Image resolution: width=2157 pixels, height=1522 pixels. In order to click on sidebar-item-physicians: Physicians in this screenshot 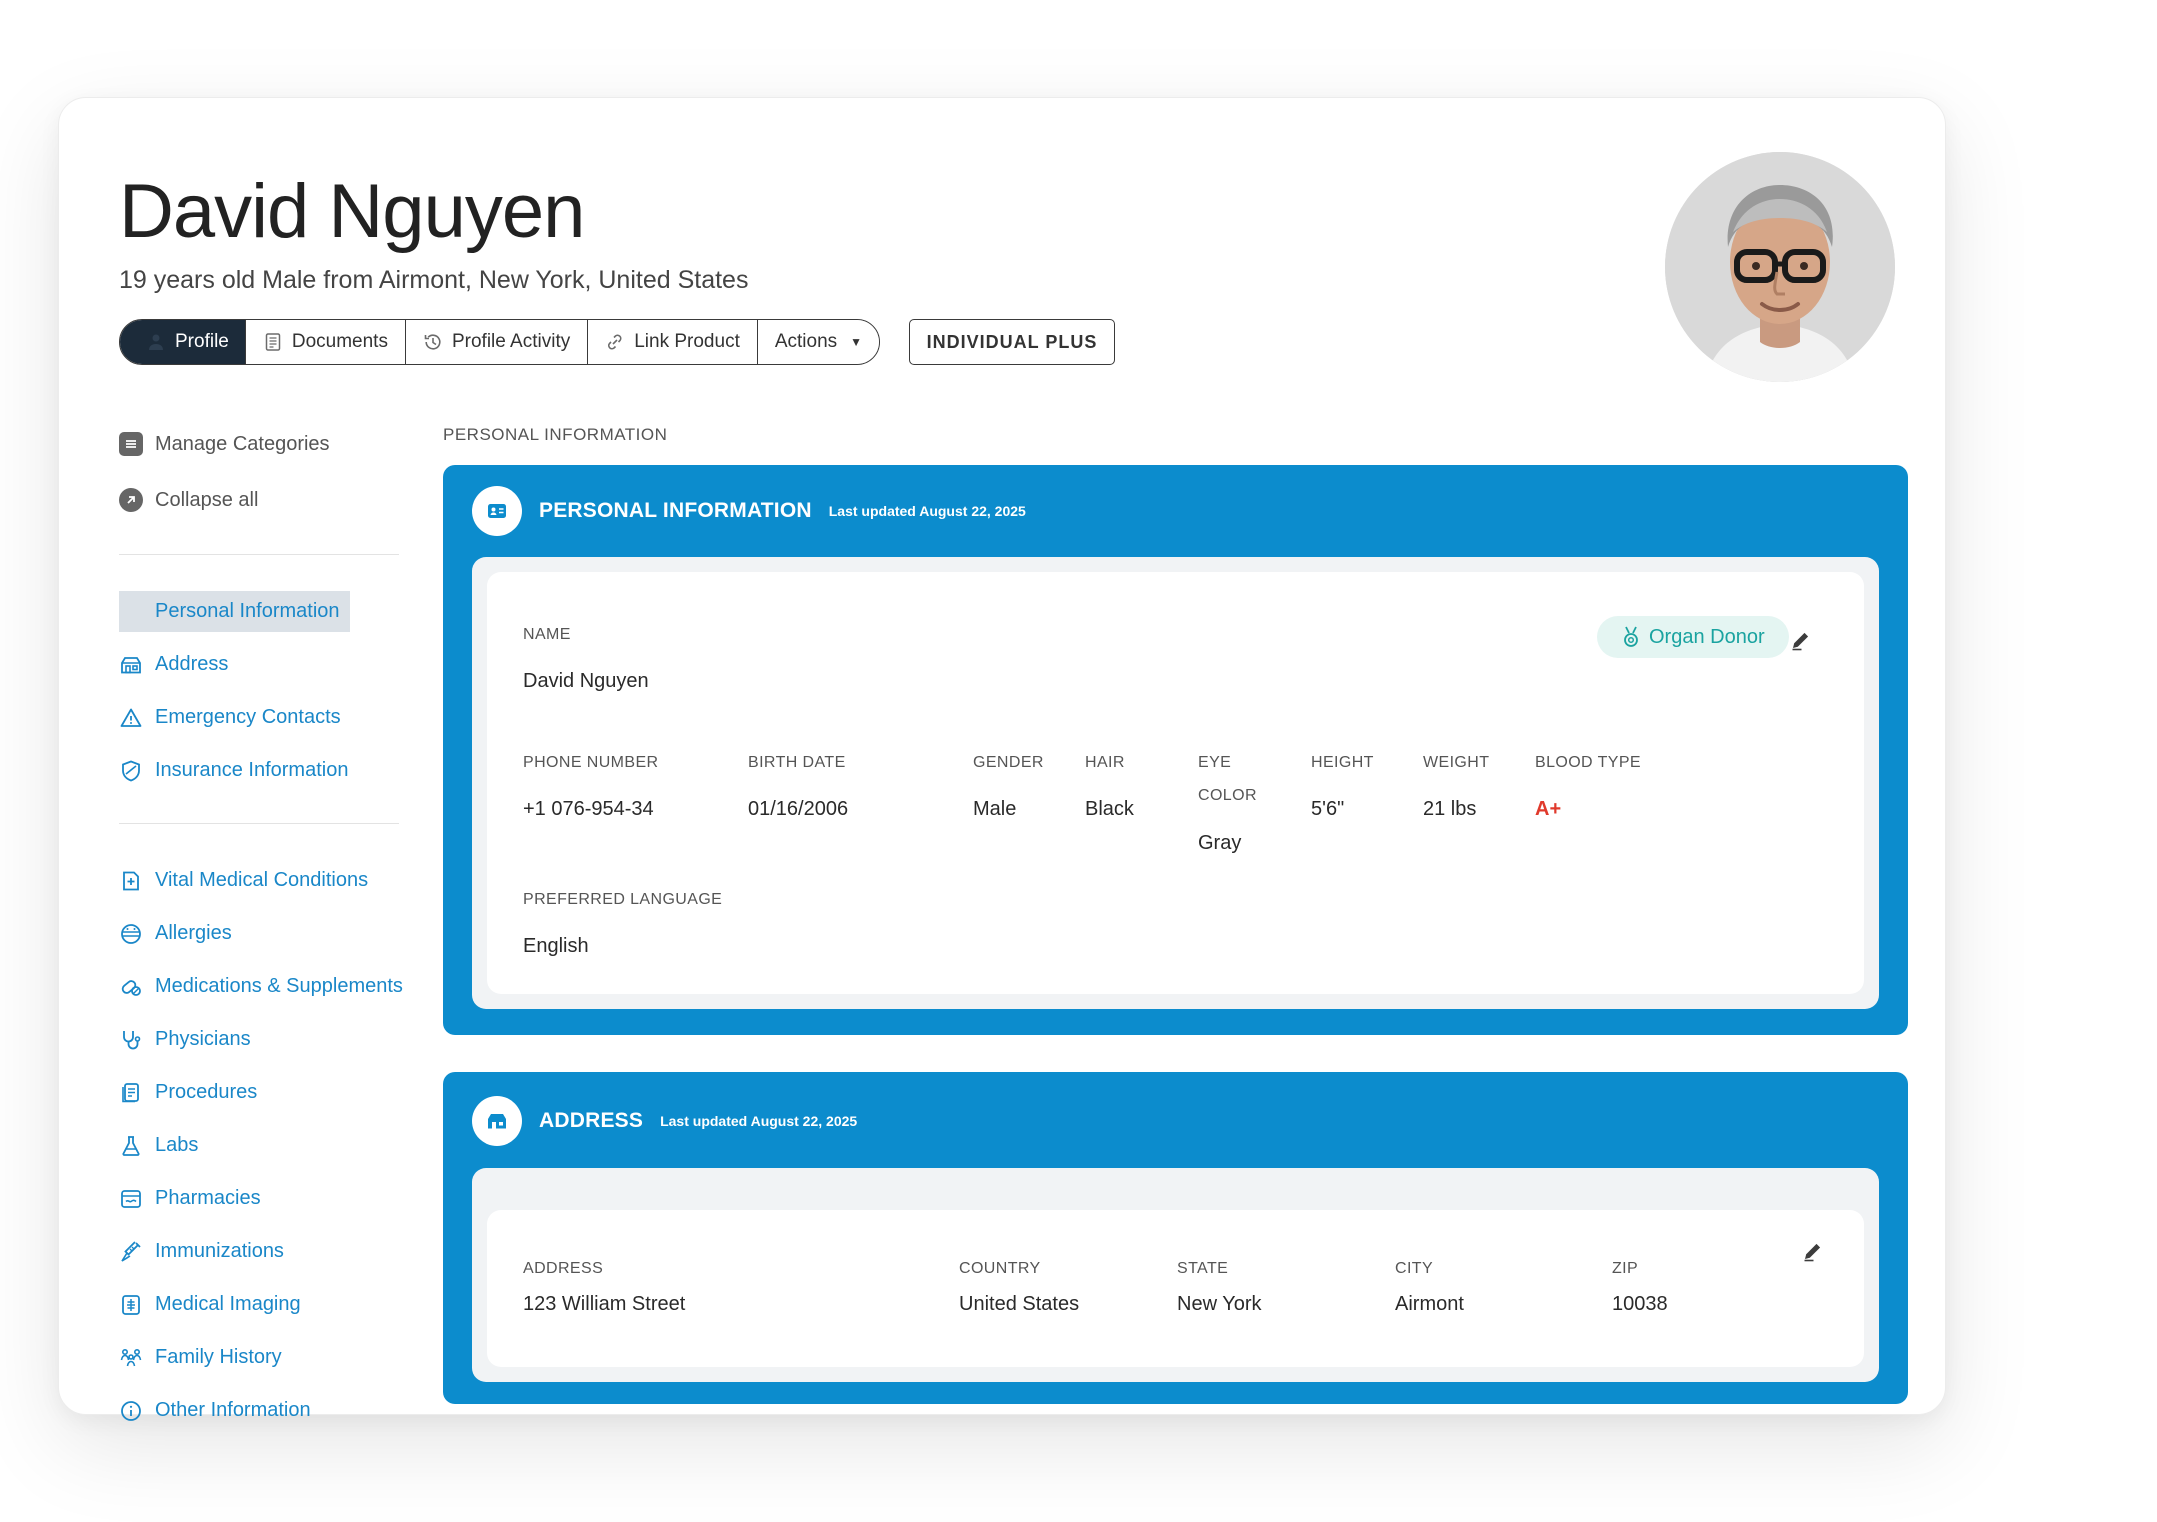, I will do `click(269, 1039)`.